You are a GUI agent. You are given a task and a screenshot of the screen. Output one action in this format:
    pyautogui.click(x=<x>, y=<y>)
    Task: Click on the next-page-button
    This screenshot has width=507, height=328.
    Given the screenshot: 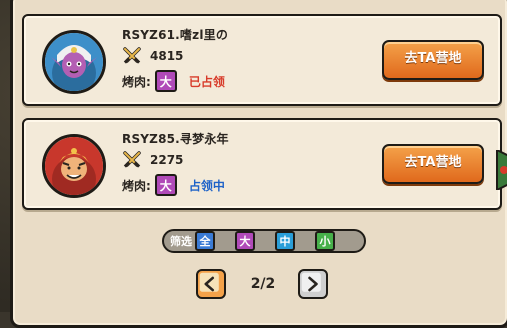 What is the action you would take?
    pyautogui.click(x=313, y=284)
    